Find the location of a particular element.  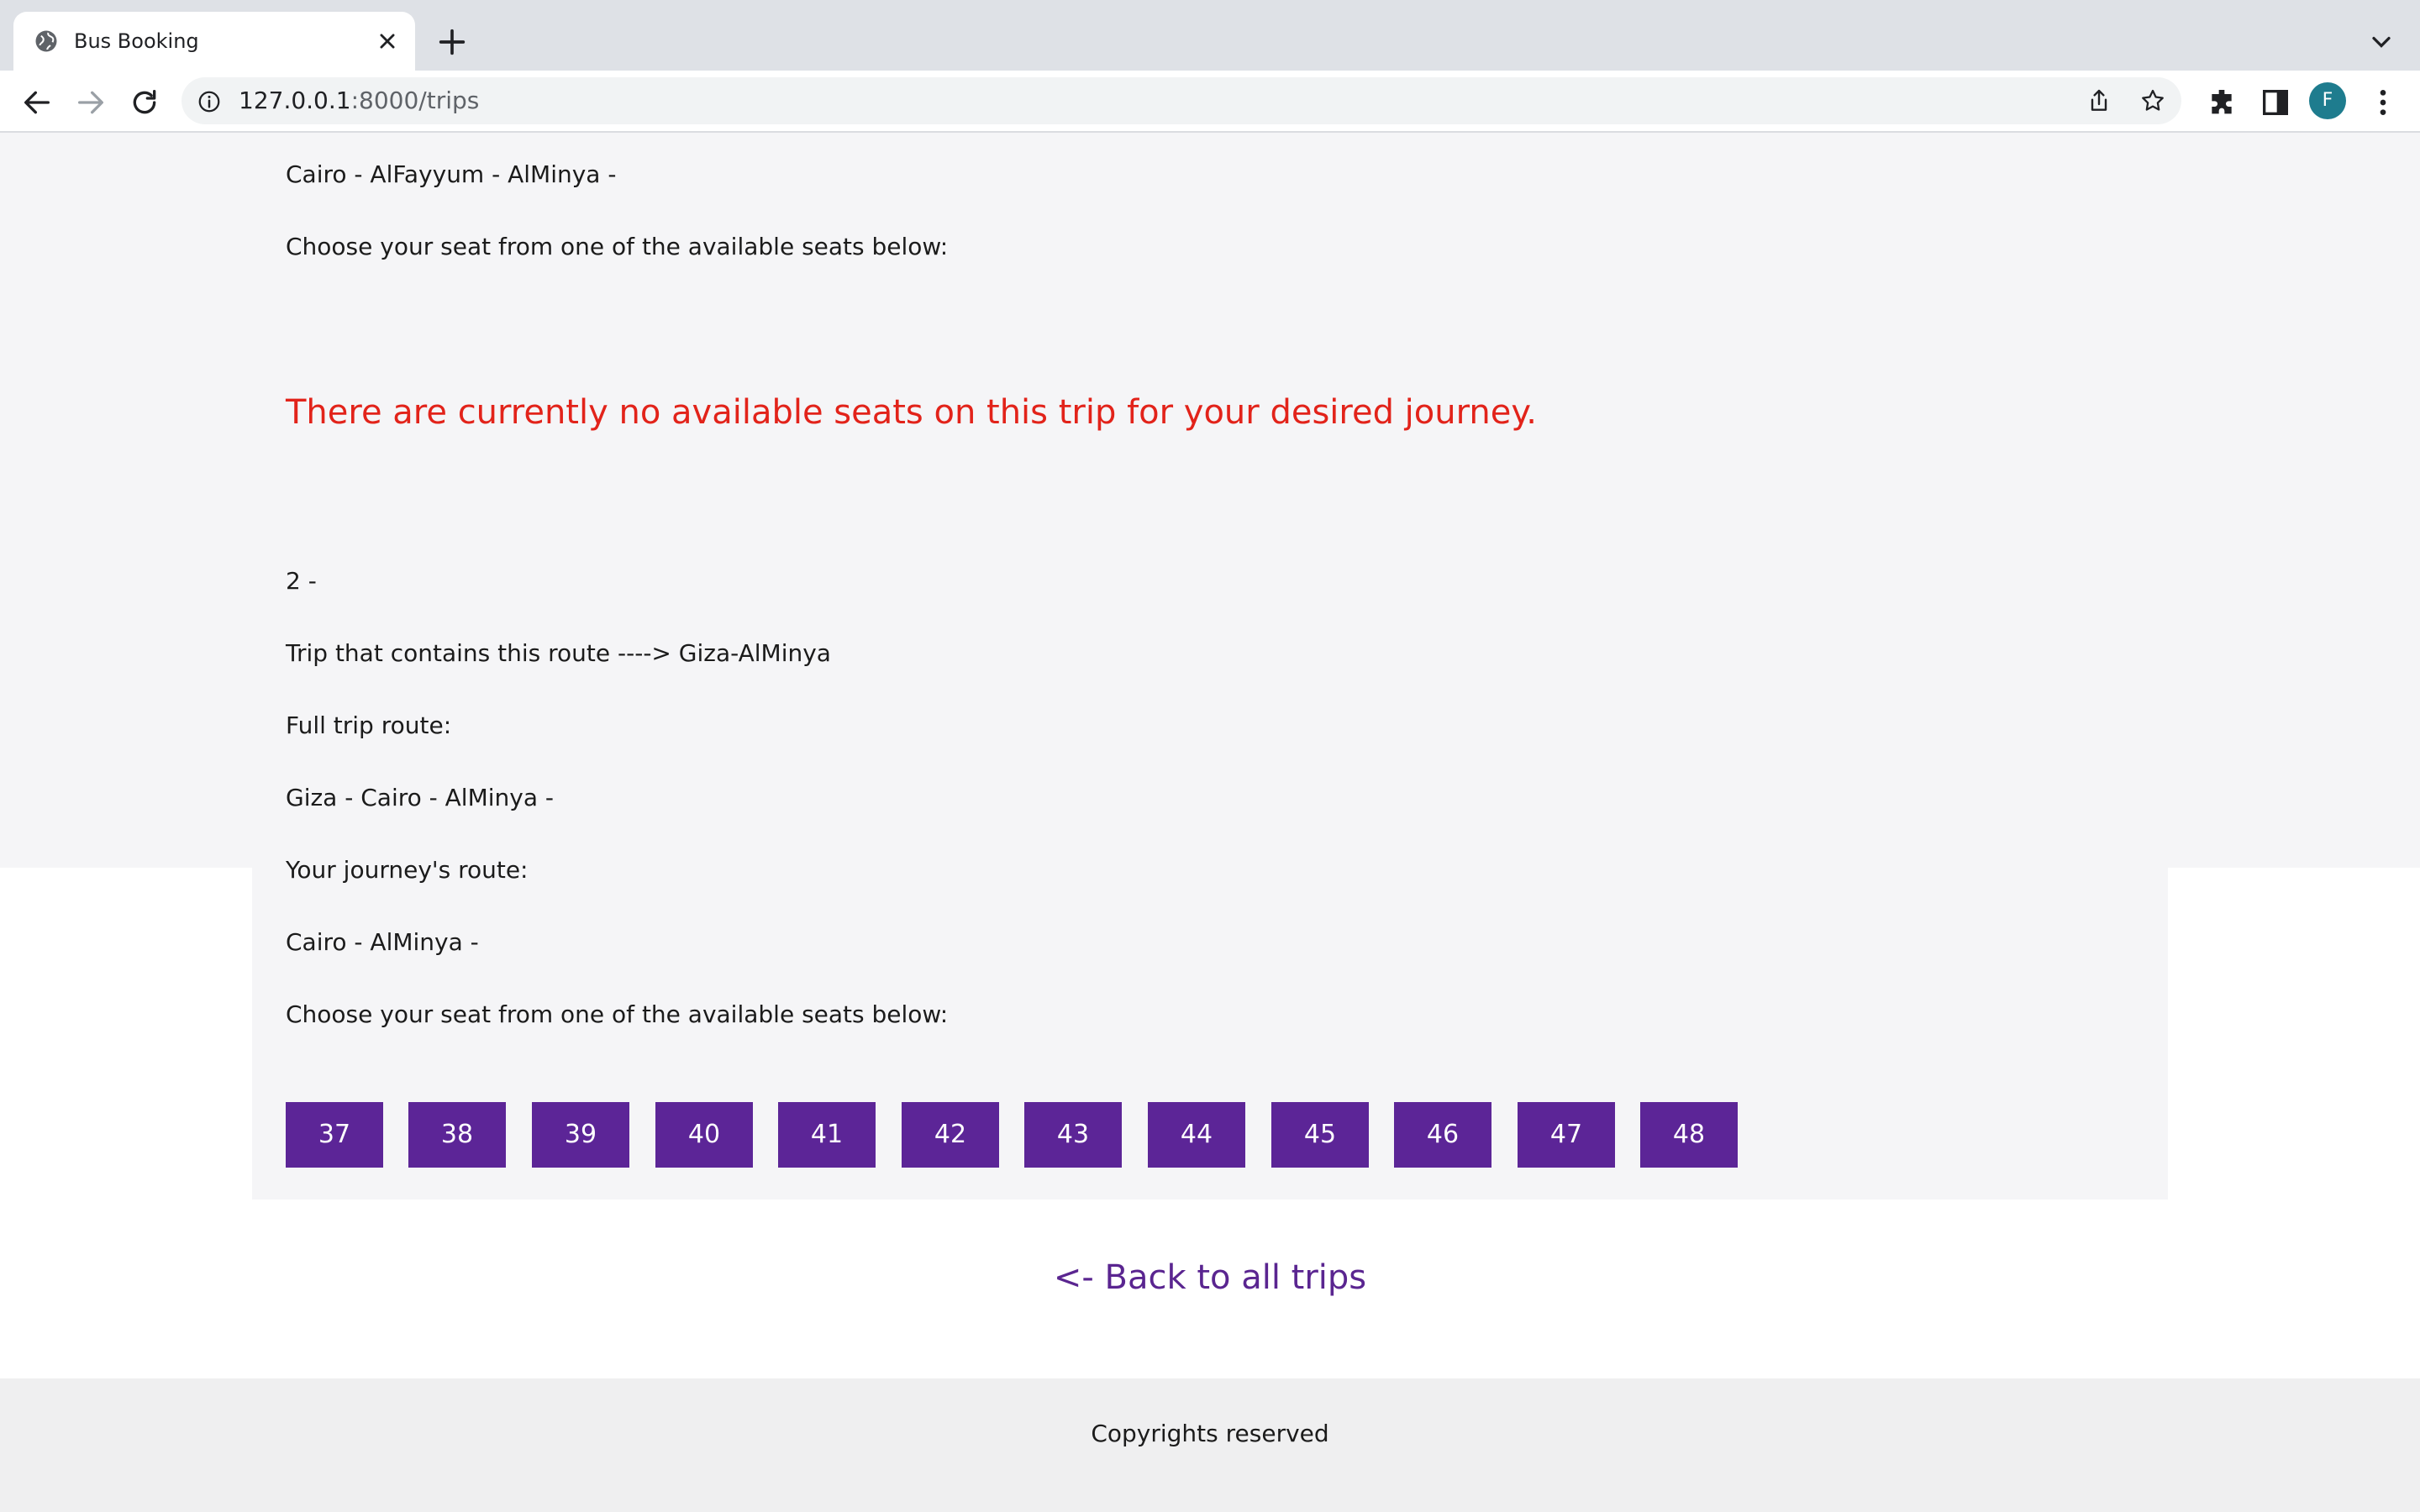

seat-button: 41 is located at coordinates (827, 1135).